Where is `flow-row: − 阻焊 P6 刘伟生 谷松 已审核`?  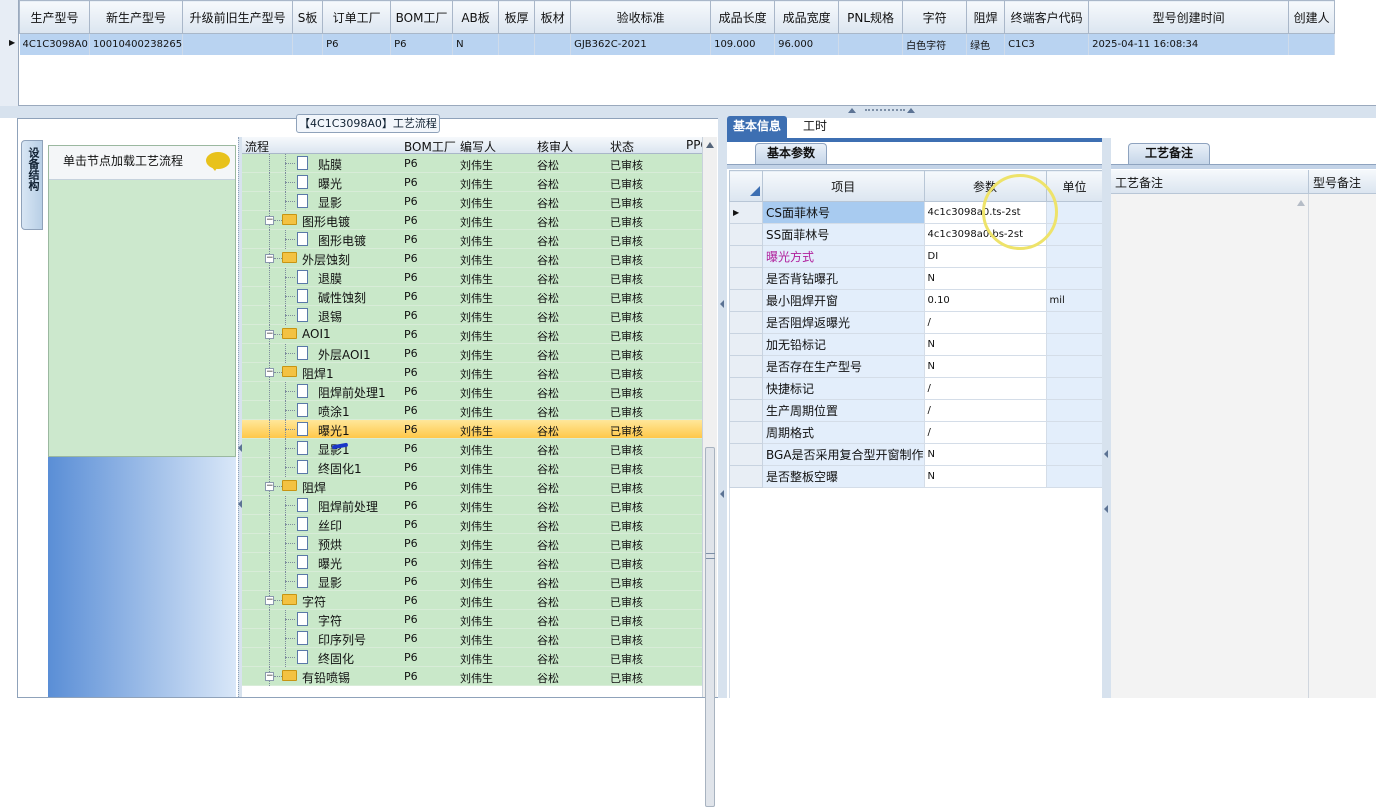 flow-row: − 阻焊 P6 刘伟生 谷松 已审核 is located at coordinates (472, 486).